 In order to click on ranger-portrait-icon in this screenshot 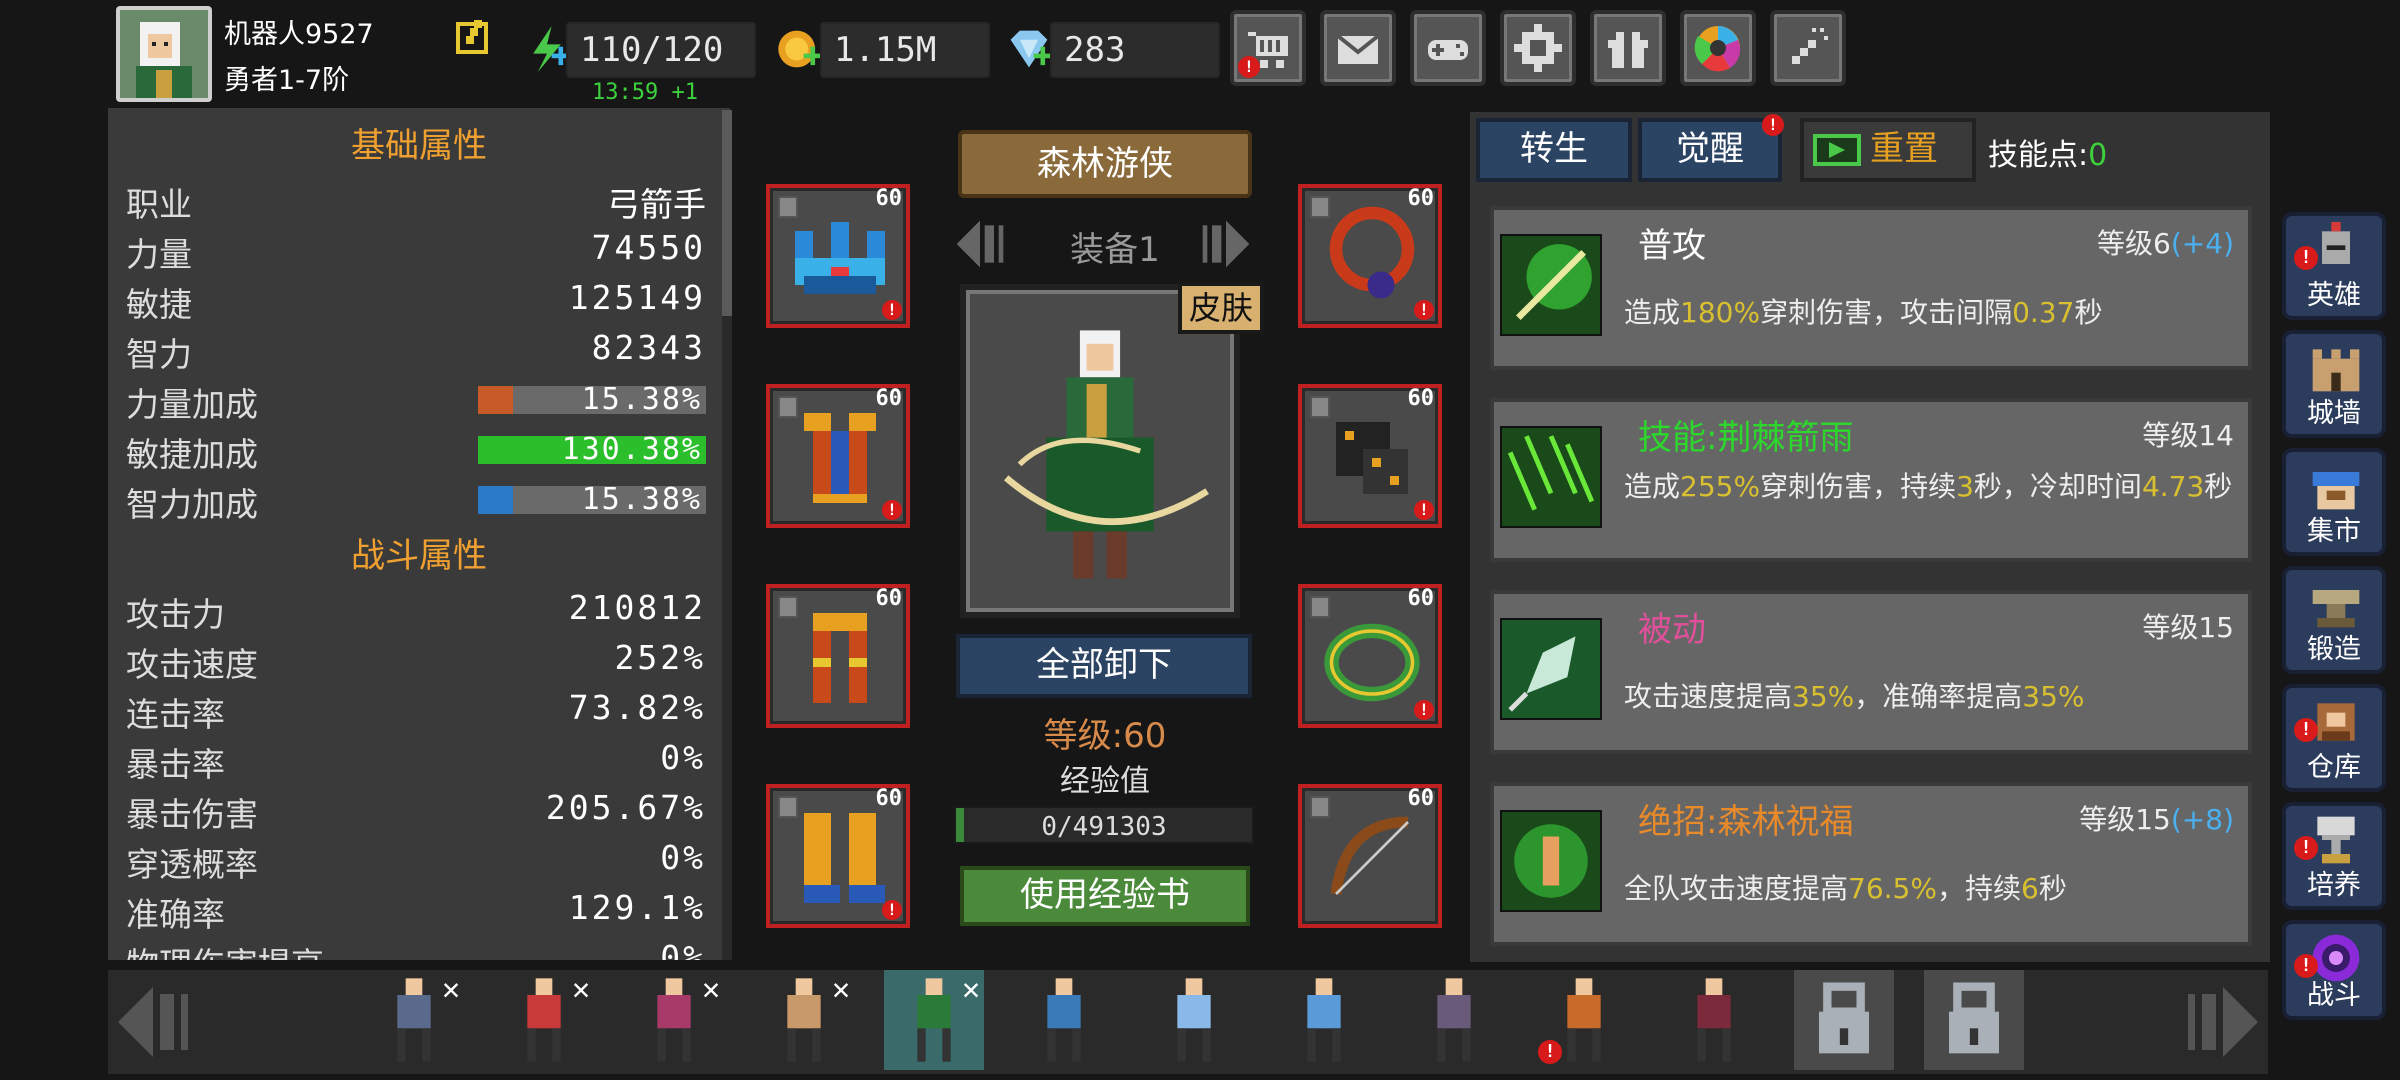, I will do `click(164, 54)`.